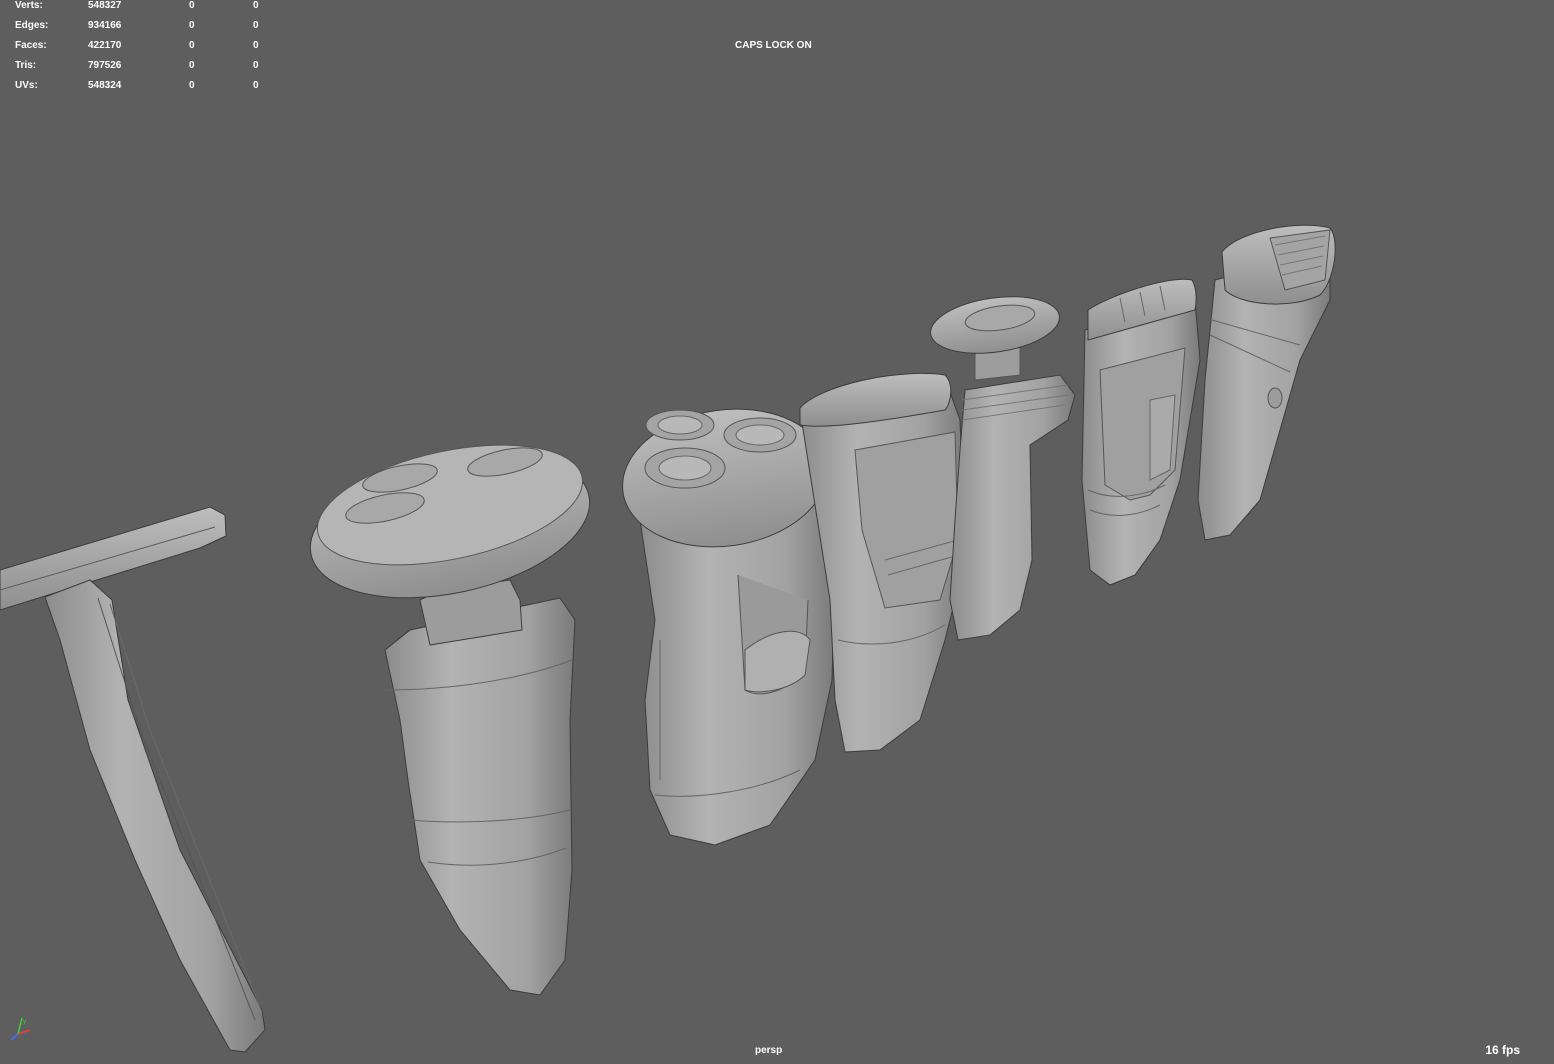 The image size is (1554, 1064). Describe the element at coordinates (145, 10) in the screenshot. I see `stat-row-verts: Verts: 548327 0 0` at that location.